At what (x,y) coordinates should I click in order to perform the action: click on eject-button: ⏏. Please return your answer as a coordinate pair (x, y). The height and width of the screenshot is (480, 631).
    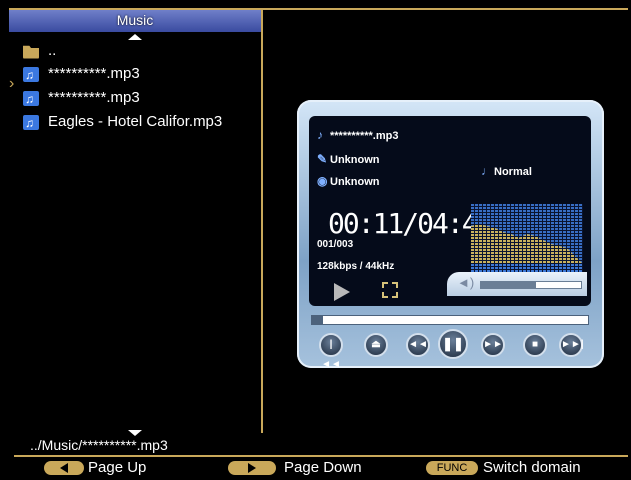
    Looking at the image, I should click on (376, 345).